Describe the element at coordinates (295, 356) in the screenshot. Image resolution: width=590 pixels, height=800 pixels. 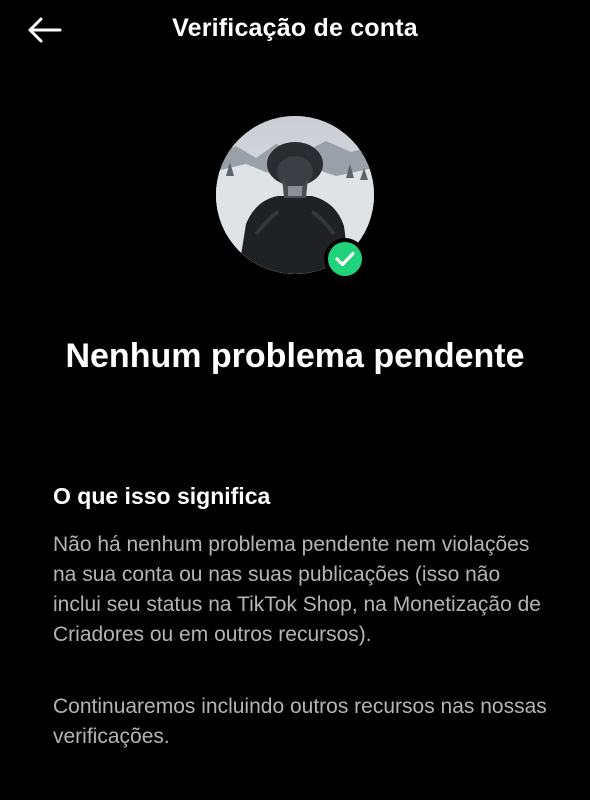
I see `status-title: Nenhum problema pendente` at that location.